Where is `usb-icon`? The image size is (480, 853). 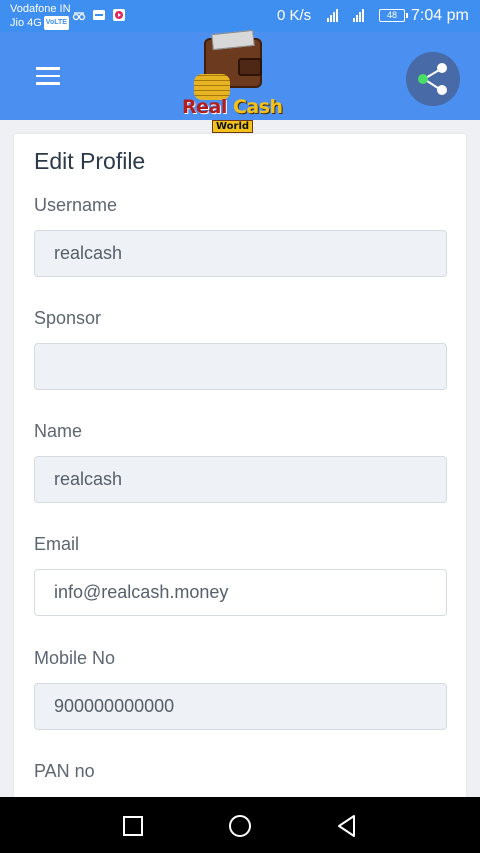
usb-icon is located at coordinates (79, 16).